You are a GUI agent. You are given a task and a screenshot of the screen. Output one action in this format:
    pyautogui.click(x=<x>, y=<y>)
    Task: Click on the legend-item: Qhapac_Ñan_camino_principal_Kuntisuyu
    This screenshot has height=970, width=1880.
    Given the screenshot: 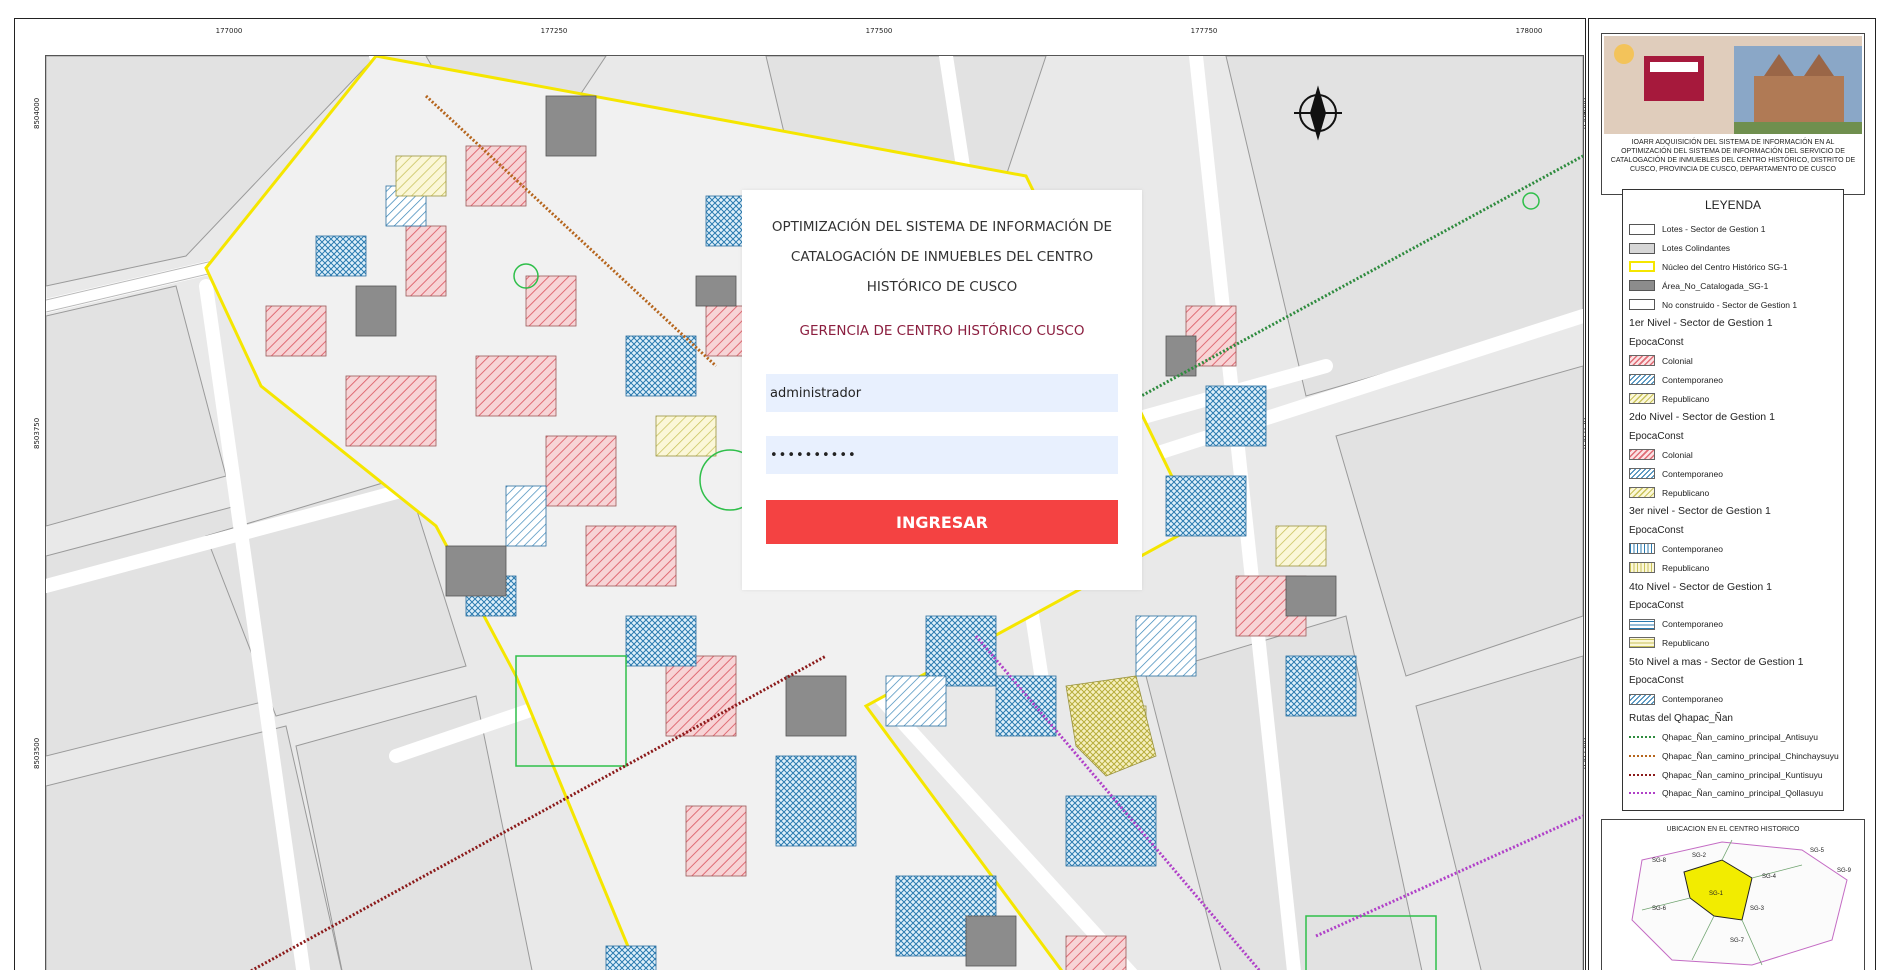 What is the action you would take?
    pyautogui.click(x=1735, y=774)
    